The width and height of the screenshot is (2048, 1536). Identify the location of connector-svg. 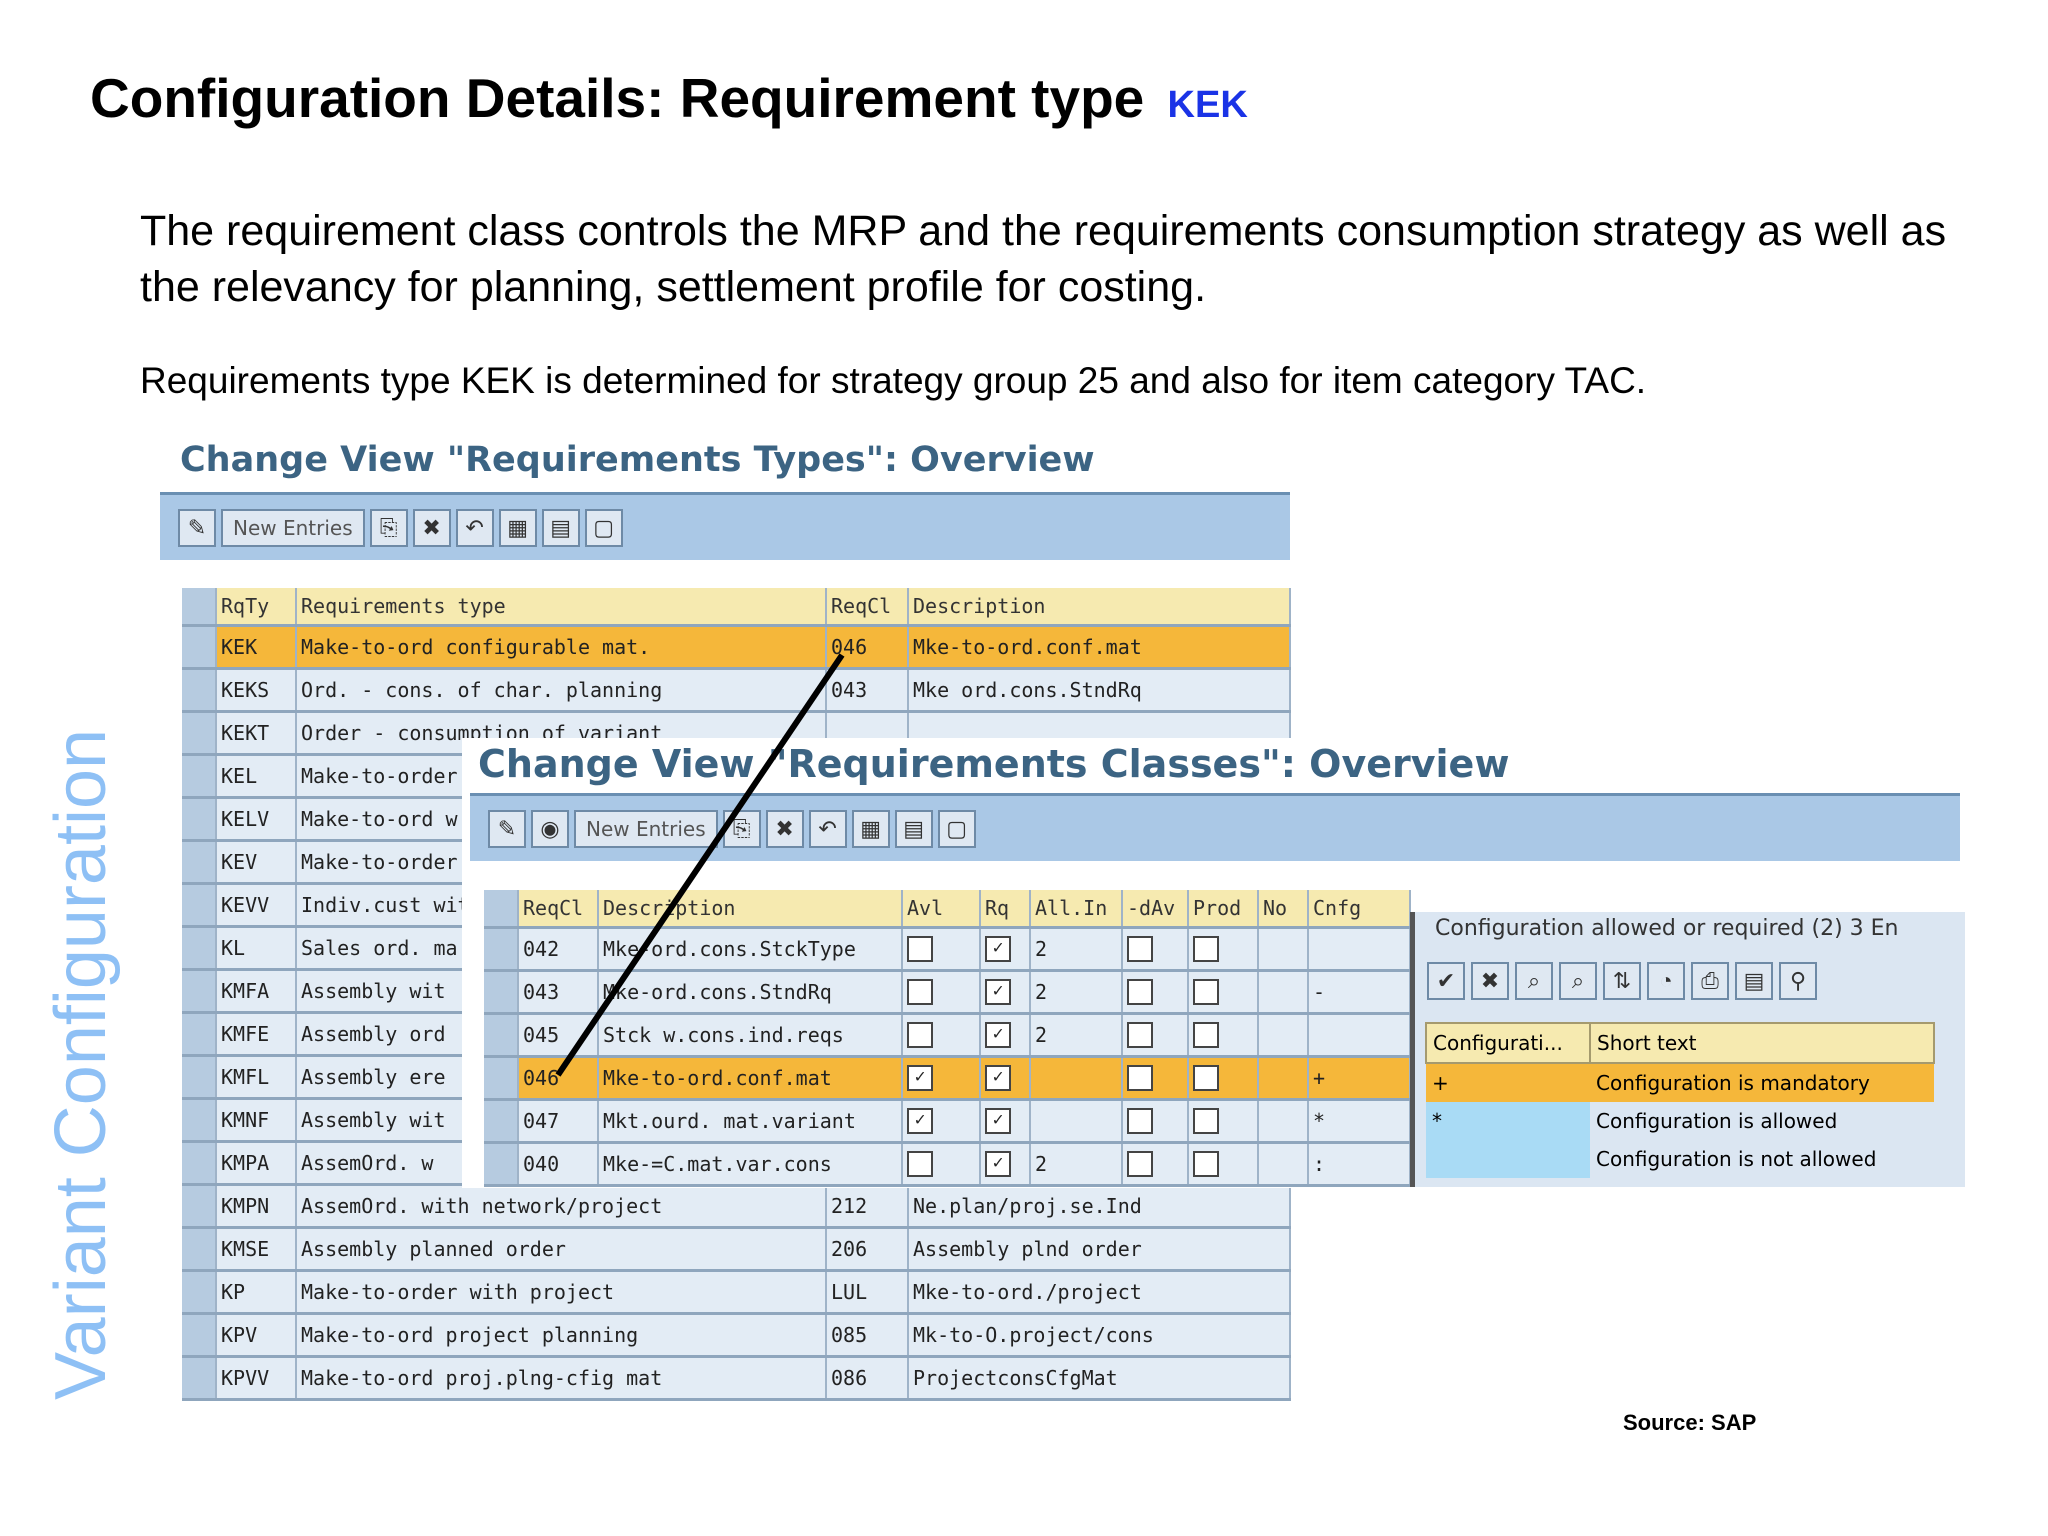
(700, 865).